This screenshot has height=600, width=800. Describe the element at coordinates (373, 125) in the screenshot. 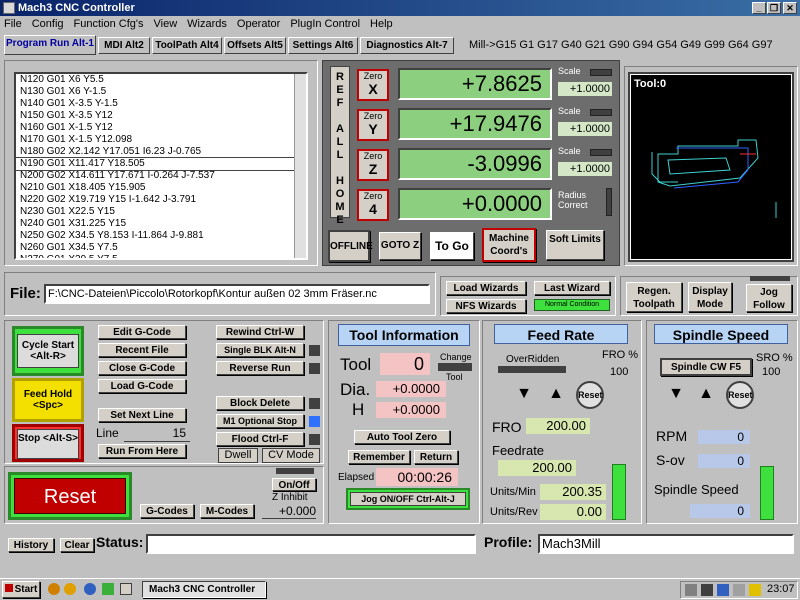

I see `zero-y-button: Zero Y` at that location.